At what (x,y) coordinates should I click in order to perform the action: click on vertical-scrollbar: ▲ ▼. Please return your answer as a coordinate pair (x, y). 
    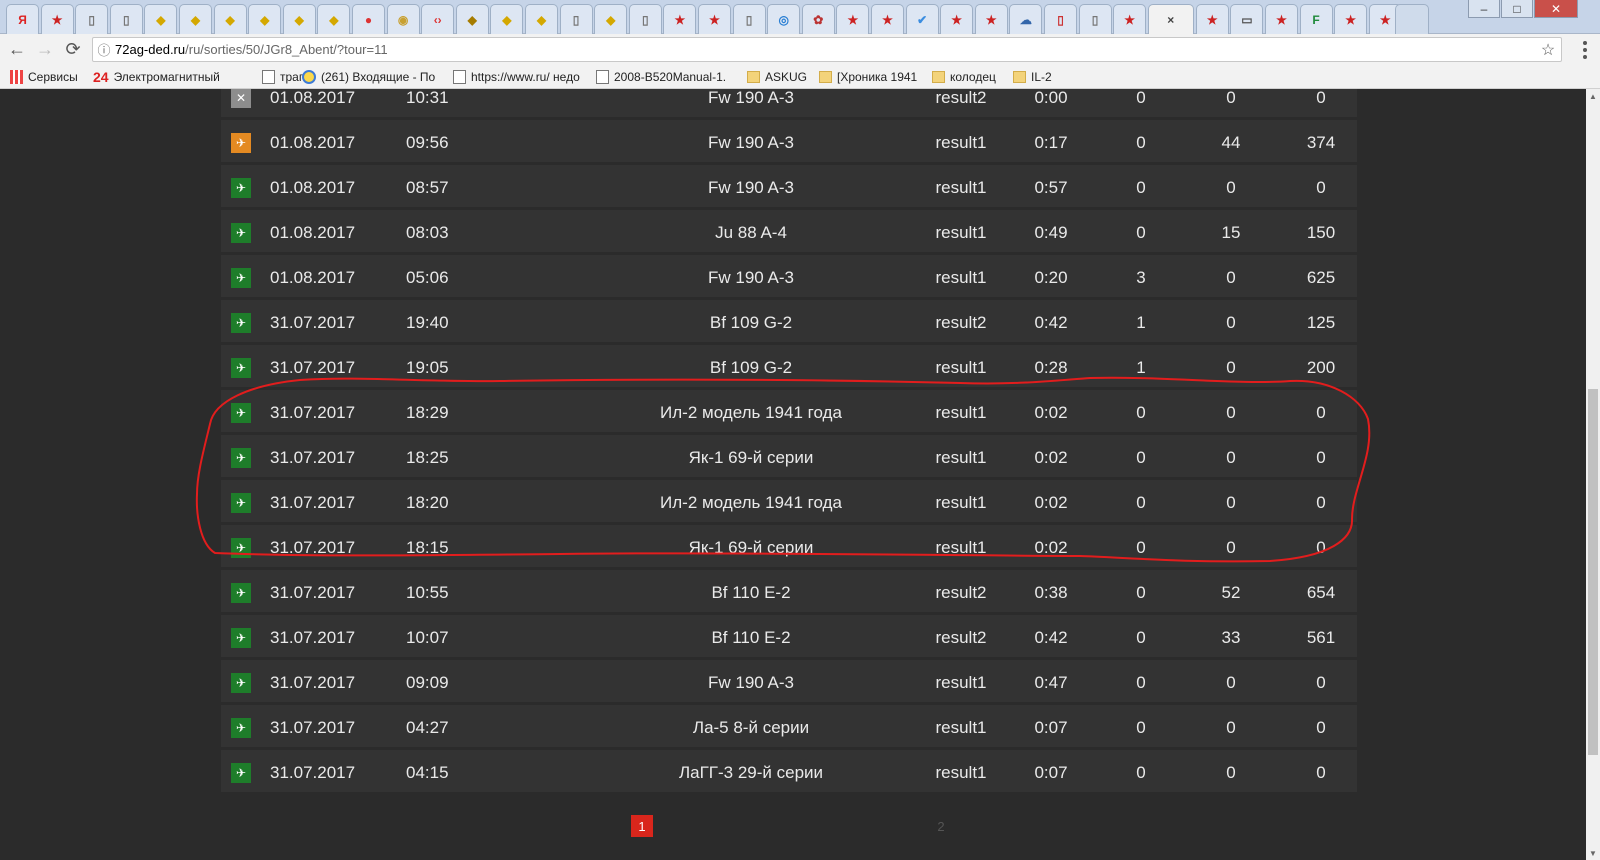
    Looking at the image, I should click on (1593, 474).